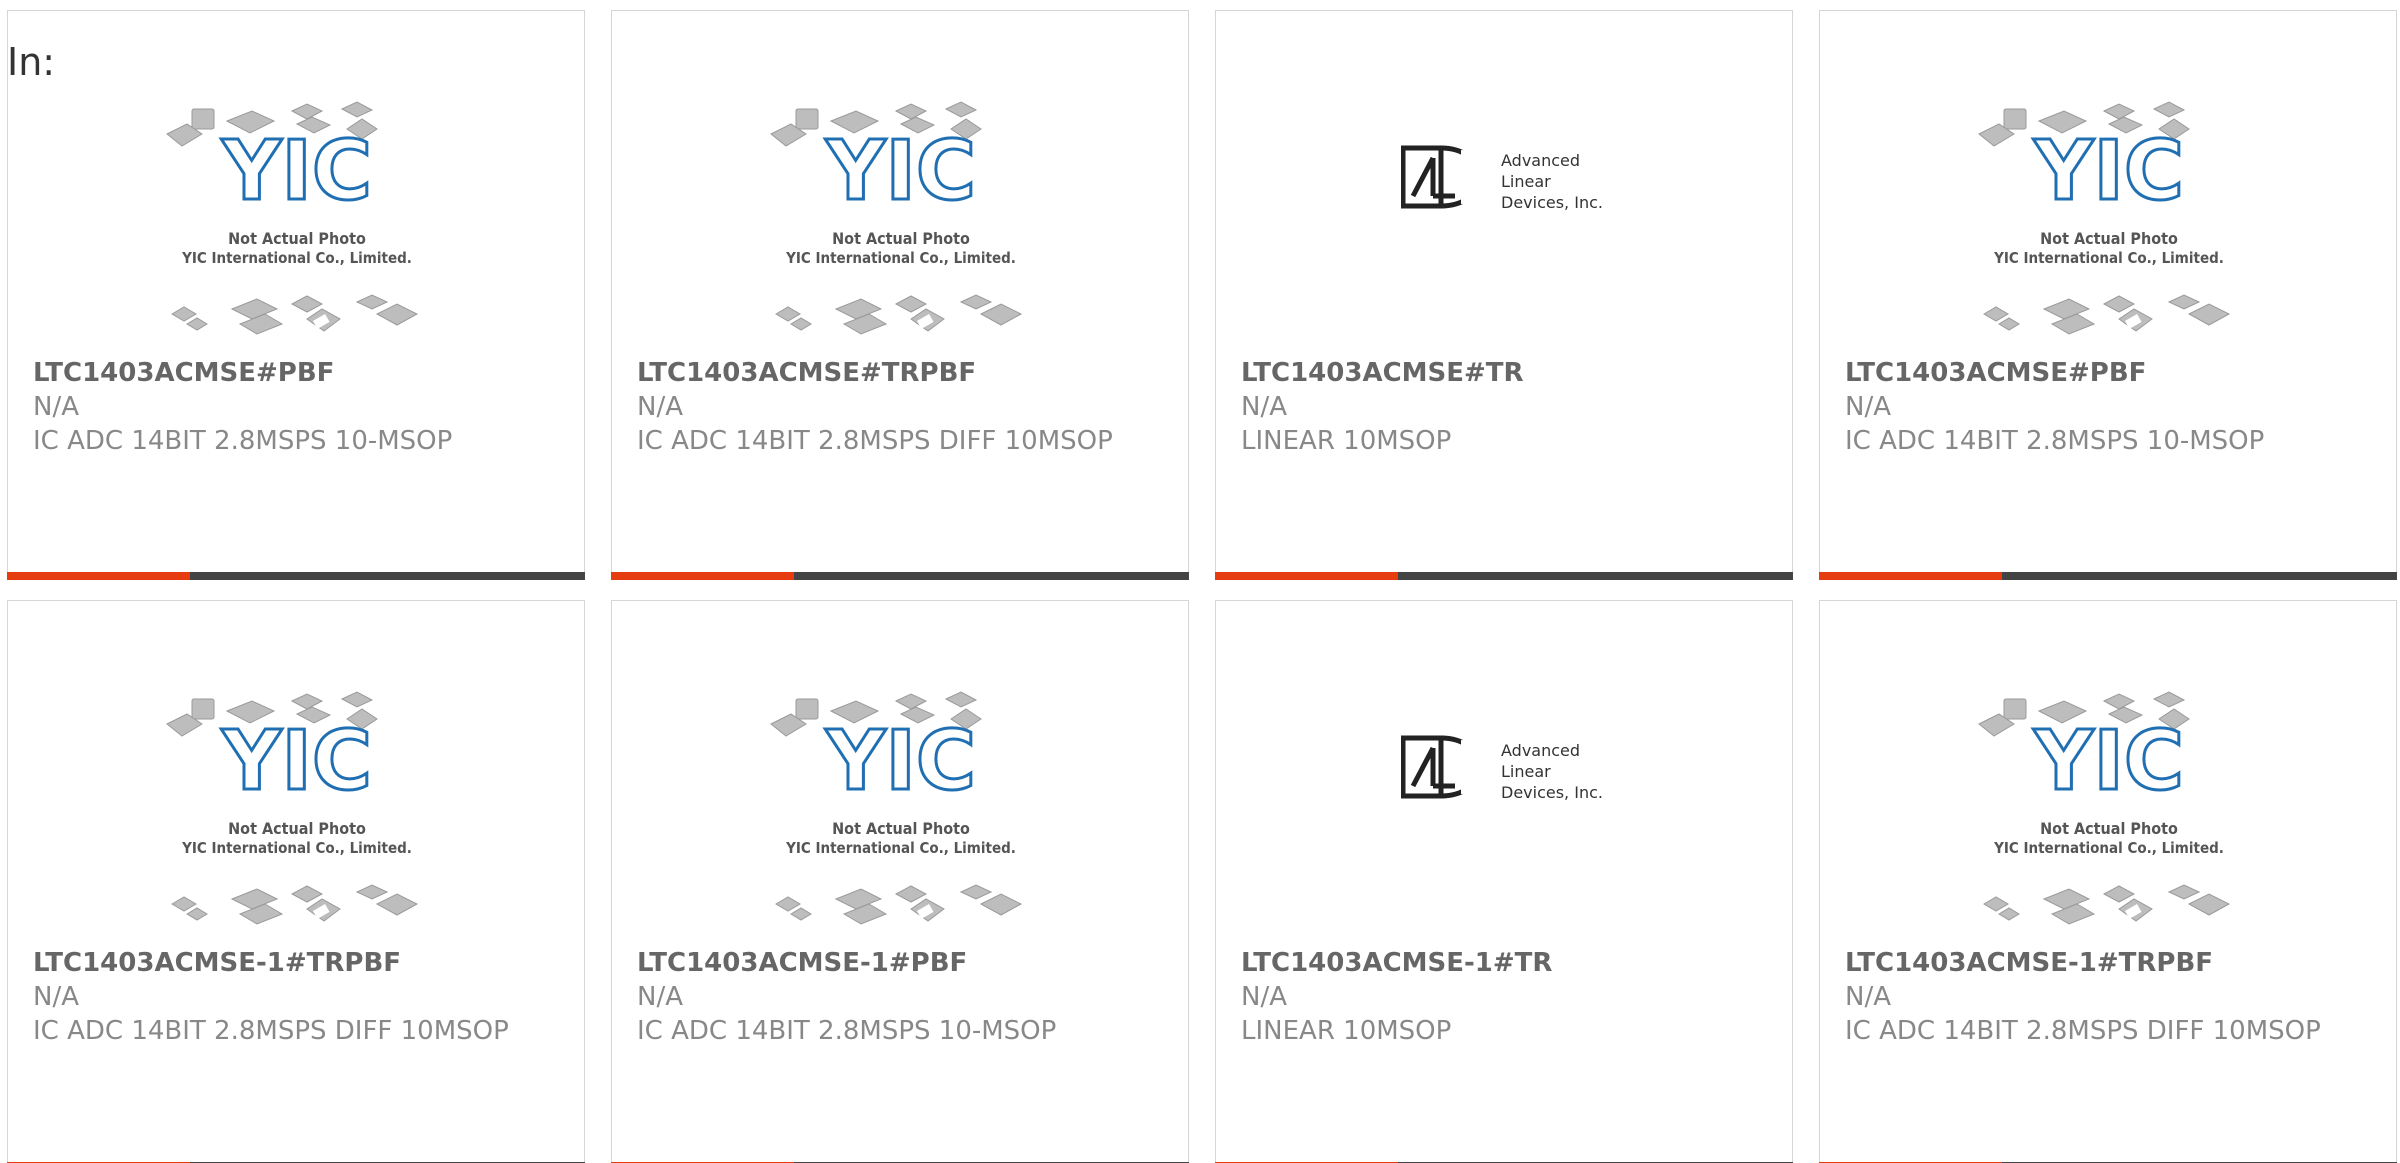  Describe the element at coordinates (1506, 997) in the screenshot. I see `product-info: LTC1403ACMSE-1#TR N/A LINEAR 10MSOP` at that location.